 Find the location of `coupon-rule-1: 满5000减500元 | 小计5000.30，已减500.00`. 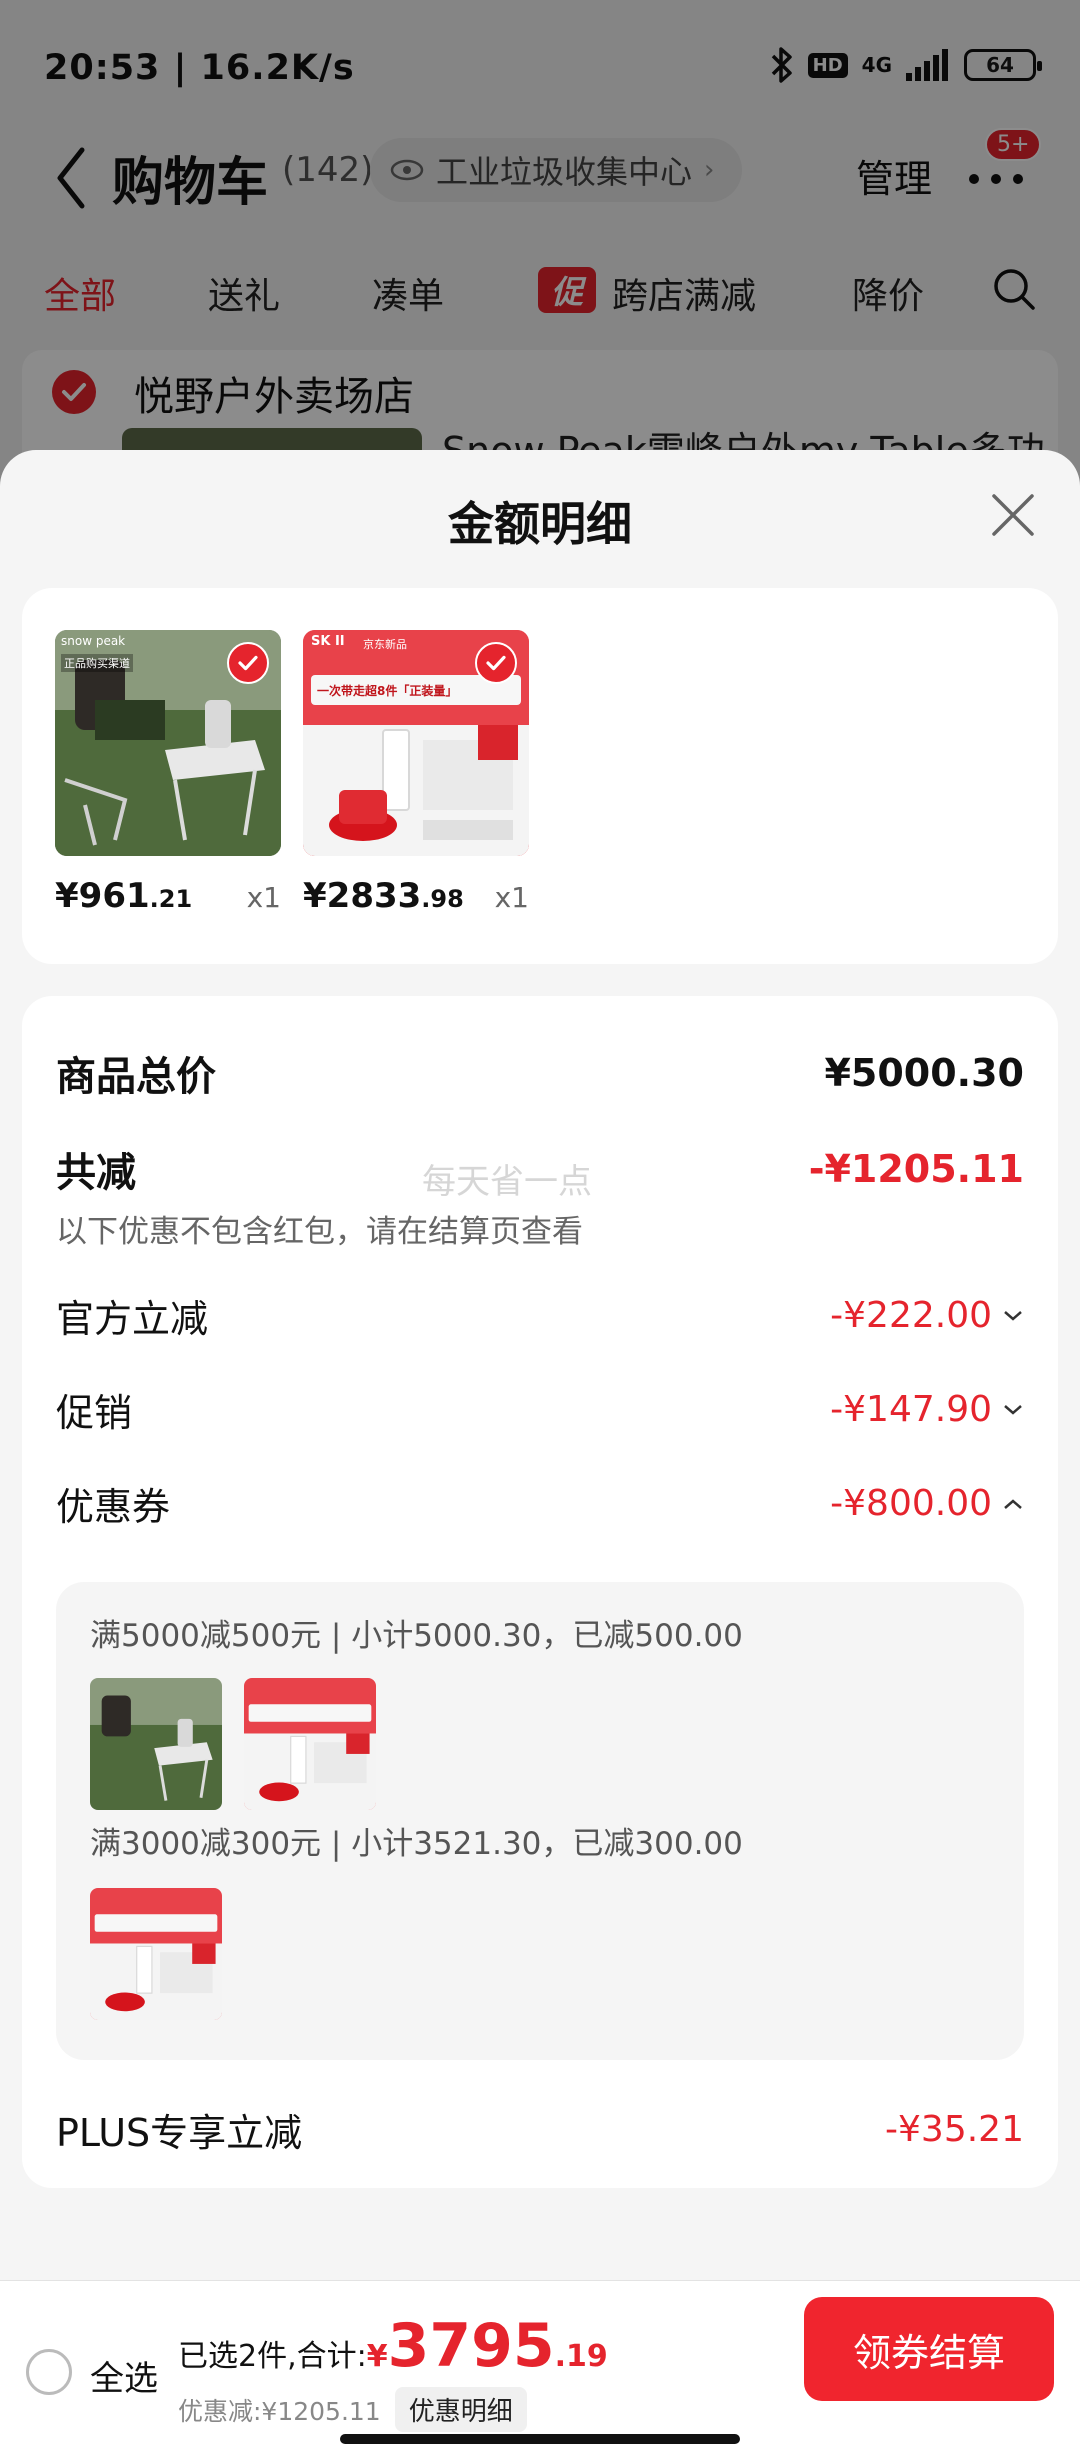

coupon-rule-1: 满5000减500元 | 小计5000.30，已减500.00 is located at coordinates (416, 1636).